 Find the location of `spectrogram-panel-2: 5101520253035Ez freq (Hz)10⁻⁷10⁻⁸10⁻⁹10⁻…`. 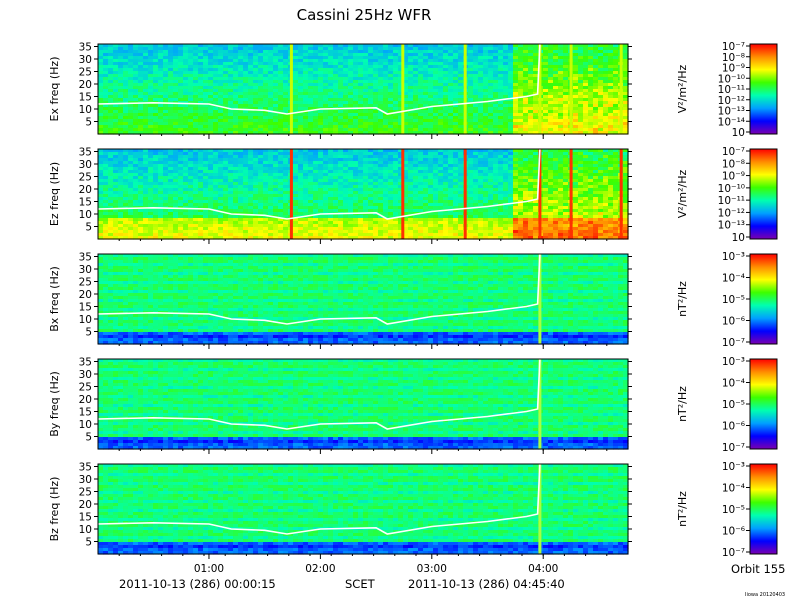

spectrogram-panel-2: 5101520253035Ez freq (Hz)10⁻⁷10⁻⁸10⁻⁹10⁻… is located at coordinates (413, 195).